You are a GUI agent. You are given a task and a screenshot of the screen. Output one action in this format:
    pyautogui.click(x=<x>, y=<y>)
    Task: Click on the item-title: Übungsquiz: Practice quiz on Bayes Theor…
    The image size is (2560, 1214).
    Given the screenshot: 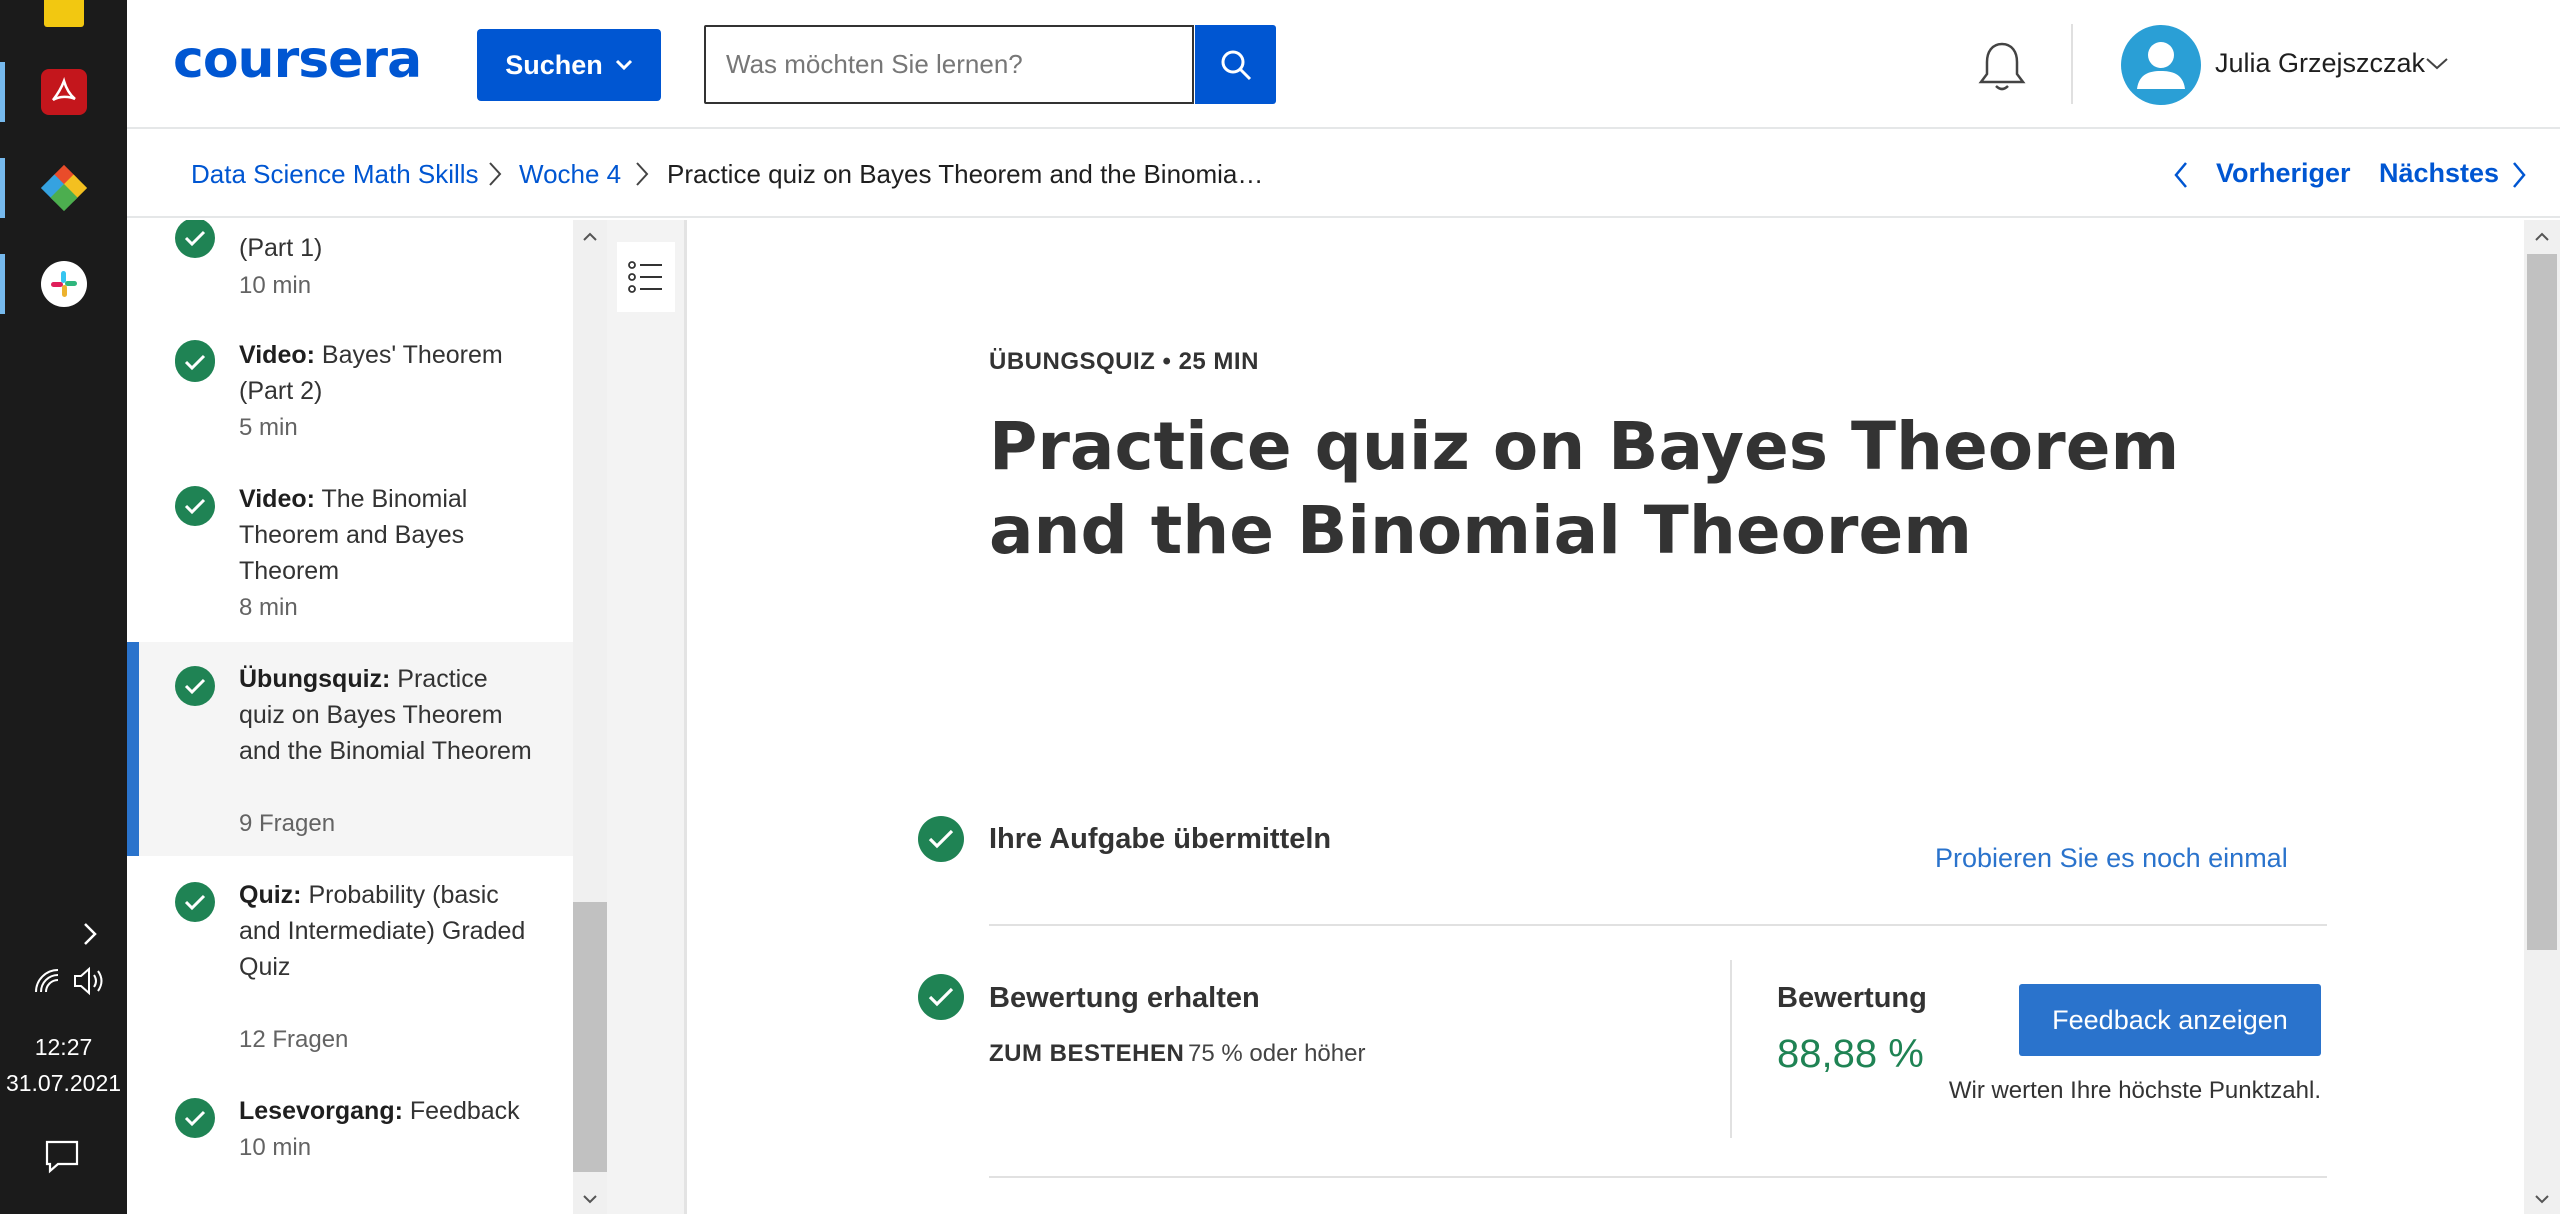 What is the action you would take?
    pyautogui.click(x=389, y=715)
    